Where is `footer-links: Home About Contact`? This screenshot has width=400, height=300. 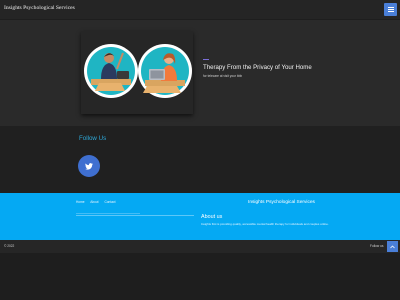
footer-links: Home About Contact is located at coordinates (98, 202).